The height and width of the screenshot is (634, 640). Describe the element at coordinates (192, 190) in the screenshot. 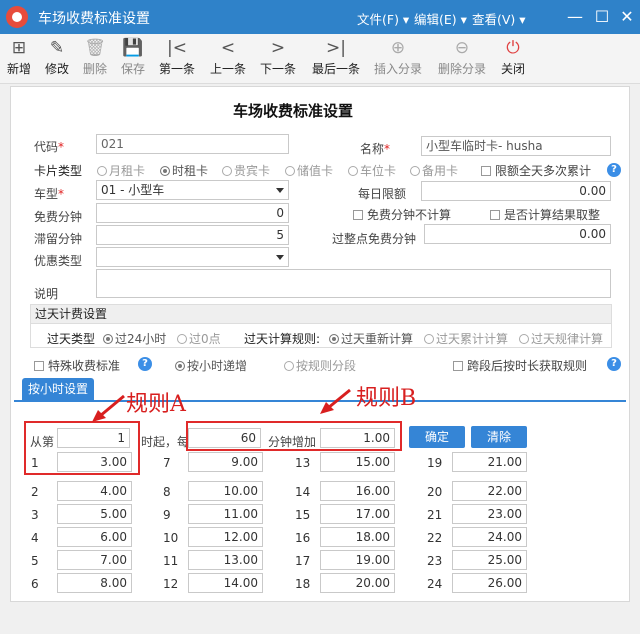

I see `vehicle-type-select: 01 - 小型车` at that location.